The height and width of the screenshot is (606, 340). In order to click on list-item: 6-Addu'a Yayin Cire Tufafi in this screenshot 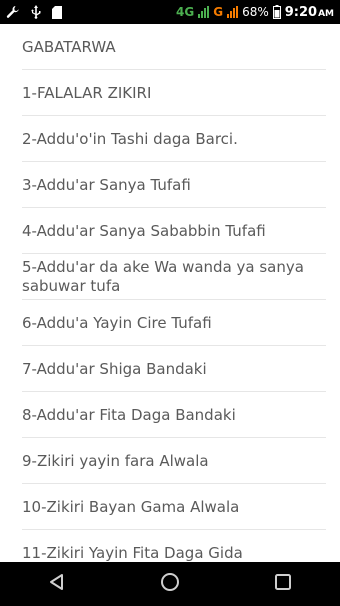, I will do `click(174, 323)`.